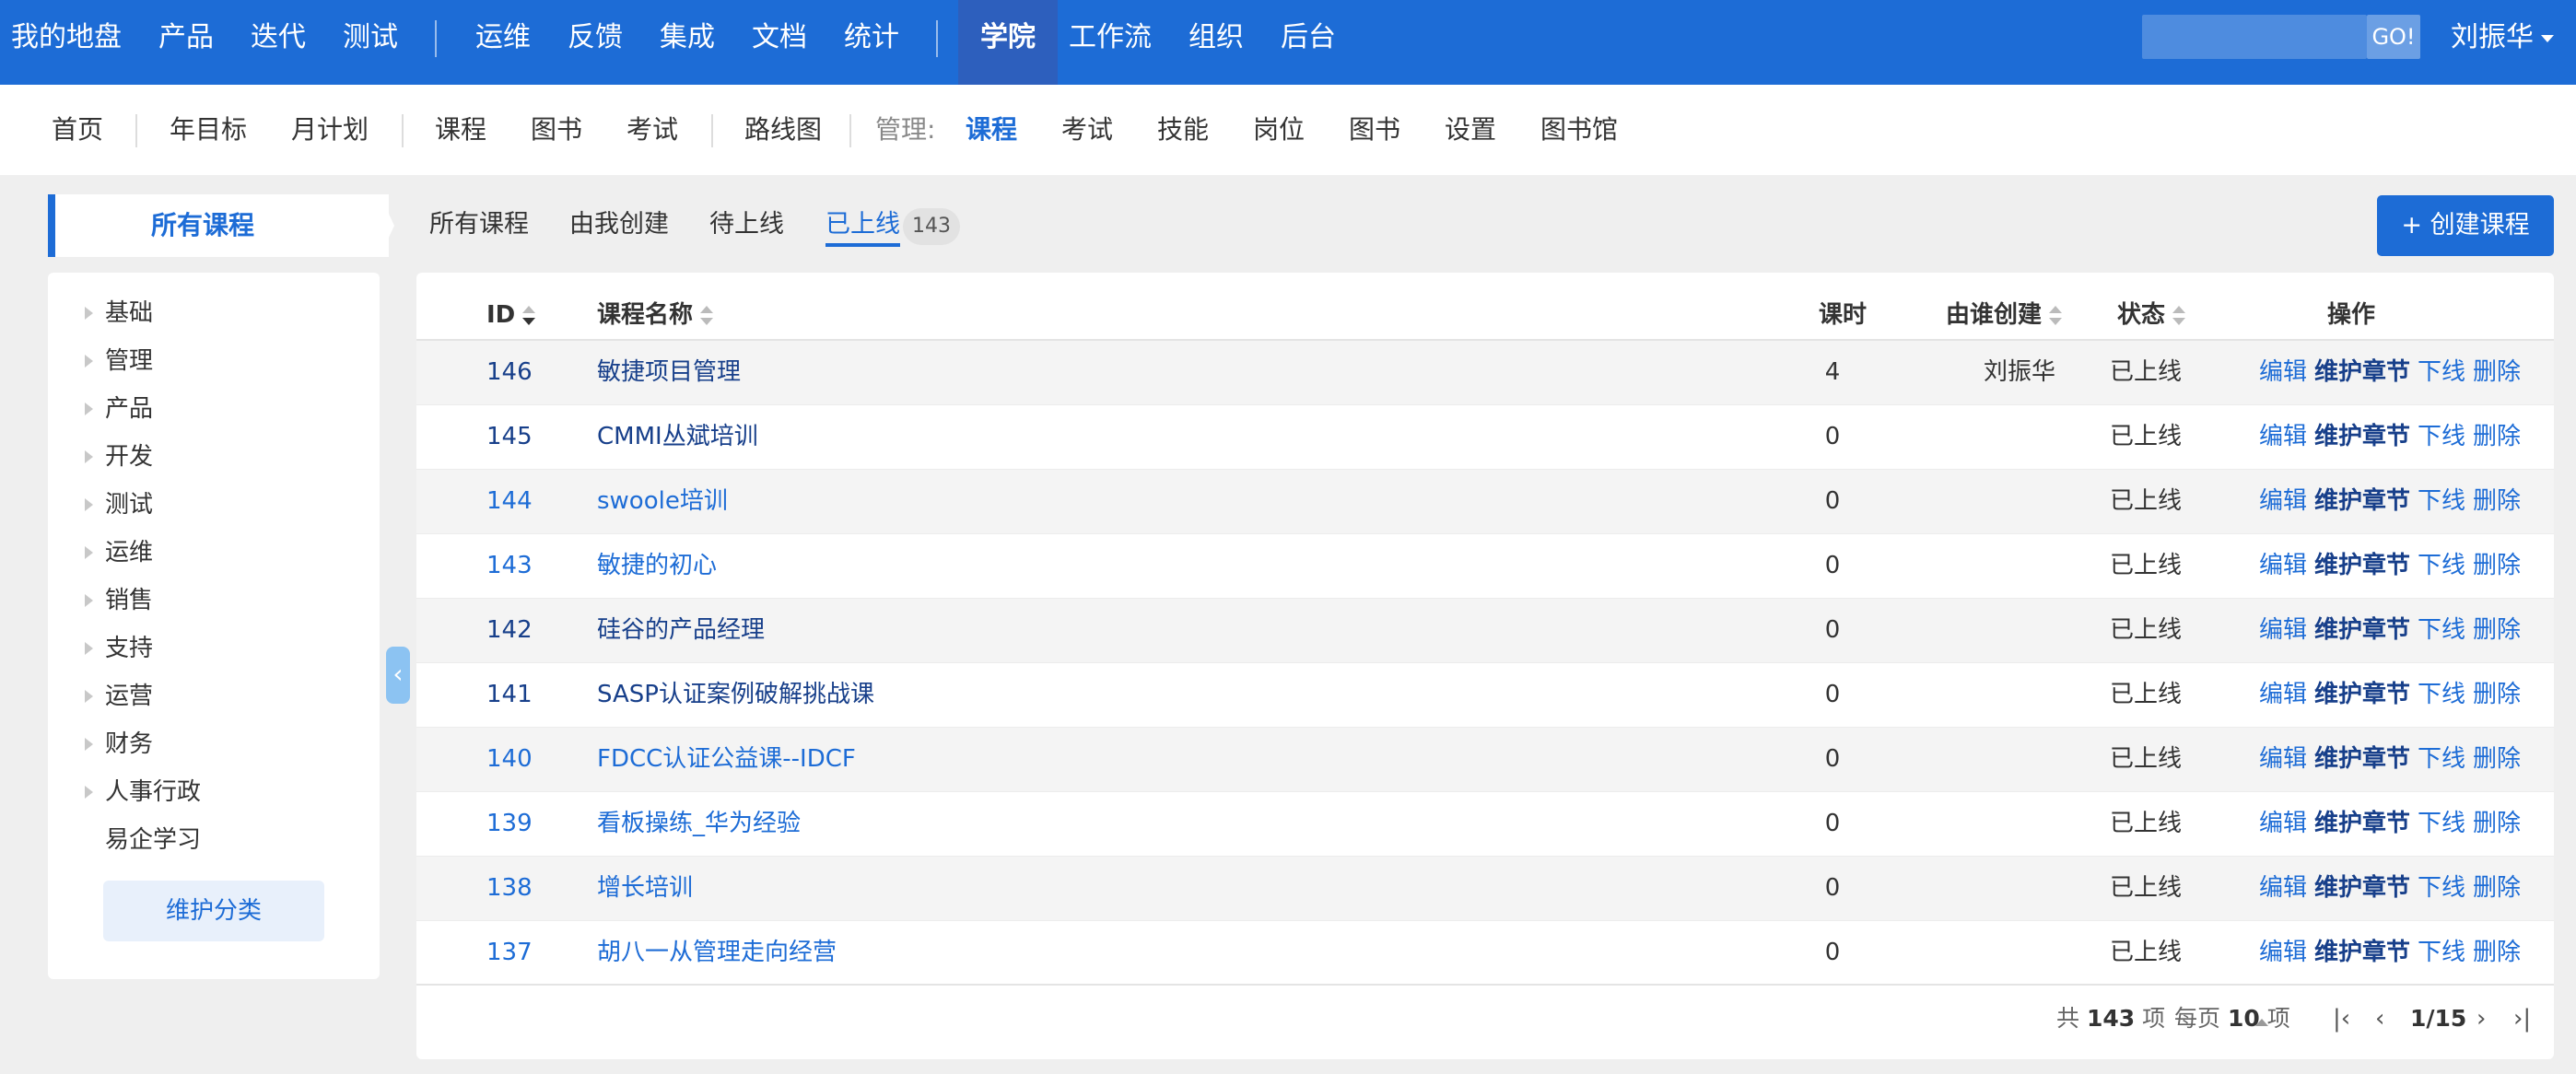  I want to click on category-item: 销售, so click(119, 600).